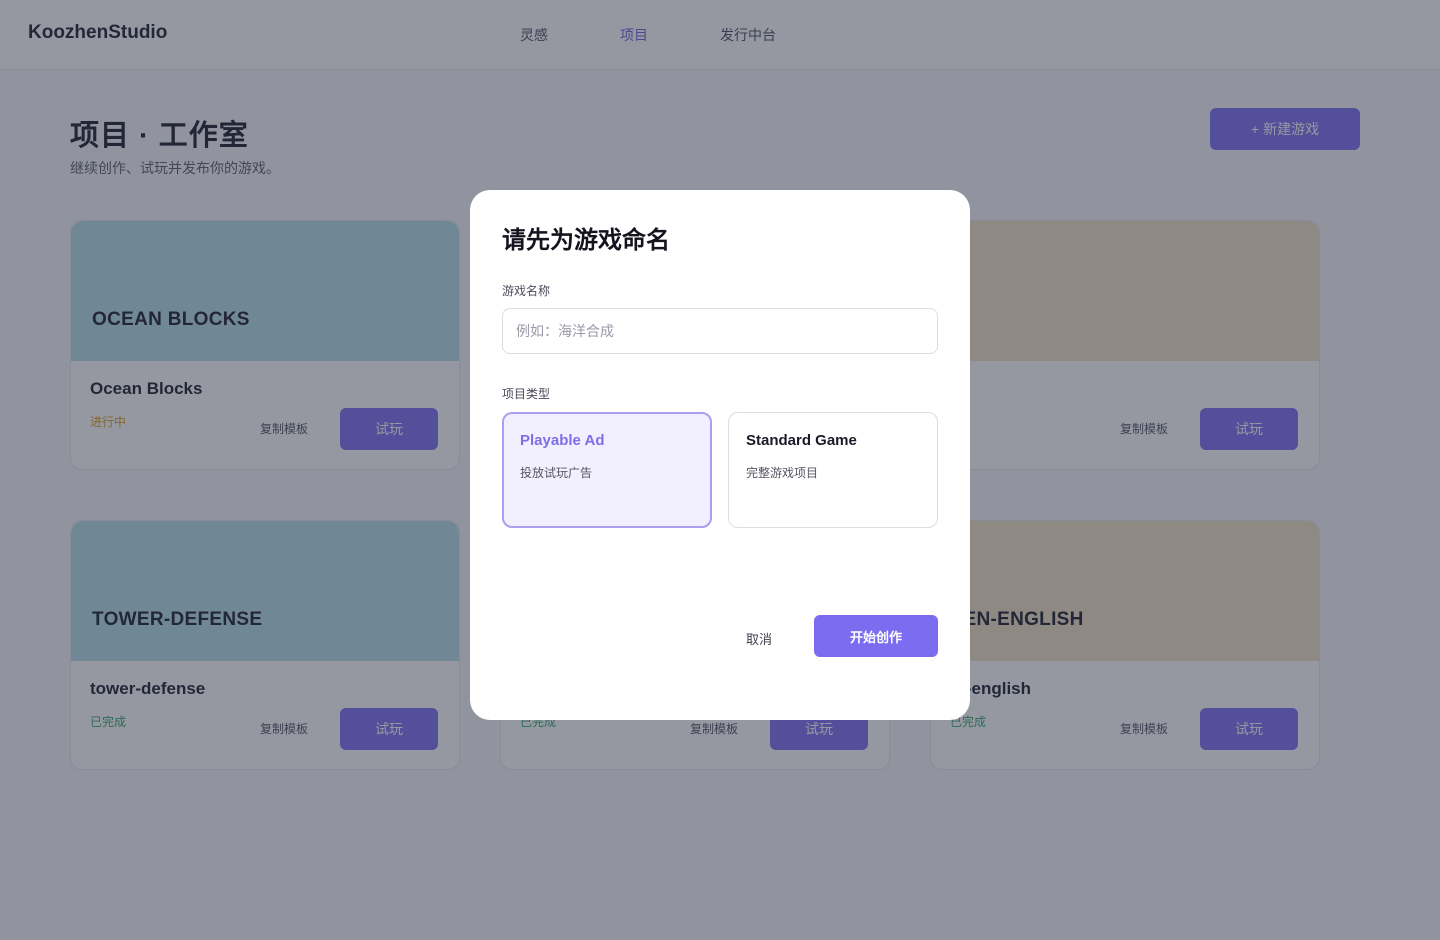 This screenshot has width=1440, height=940. Describe the element at coordinates (720, 331) in the screenshot. I see `game-name-input` at that location.